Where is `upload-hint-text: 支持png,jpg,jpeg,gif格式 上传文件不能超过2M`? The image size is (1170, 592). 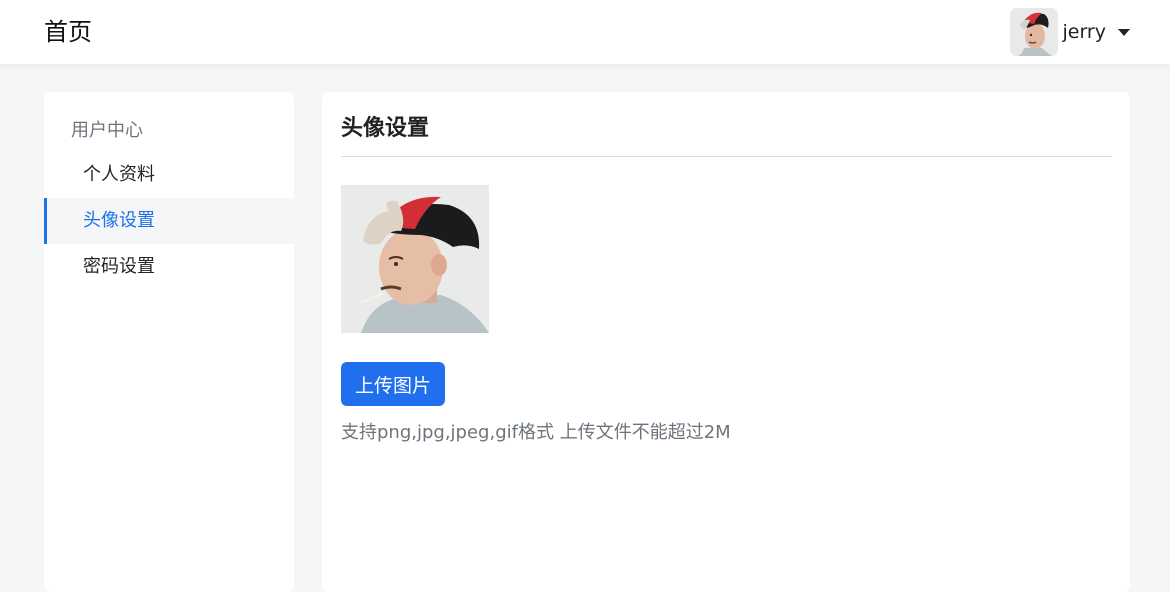
upload-hint-text: 支持png,jpg,jpeg,gif格式 上传文件不能超过2M is located at coordinates (536, 432).